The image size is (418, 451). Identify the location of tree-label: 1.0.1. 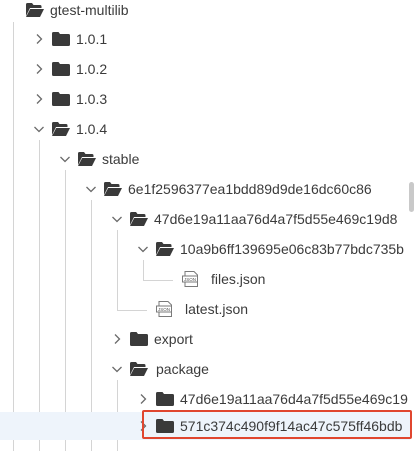
(92, 39).